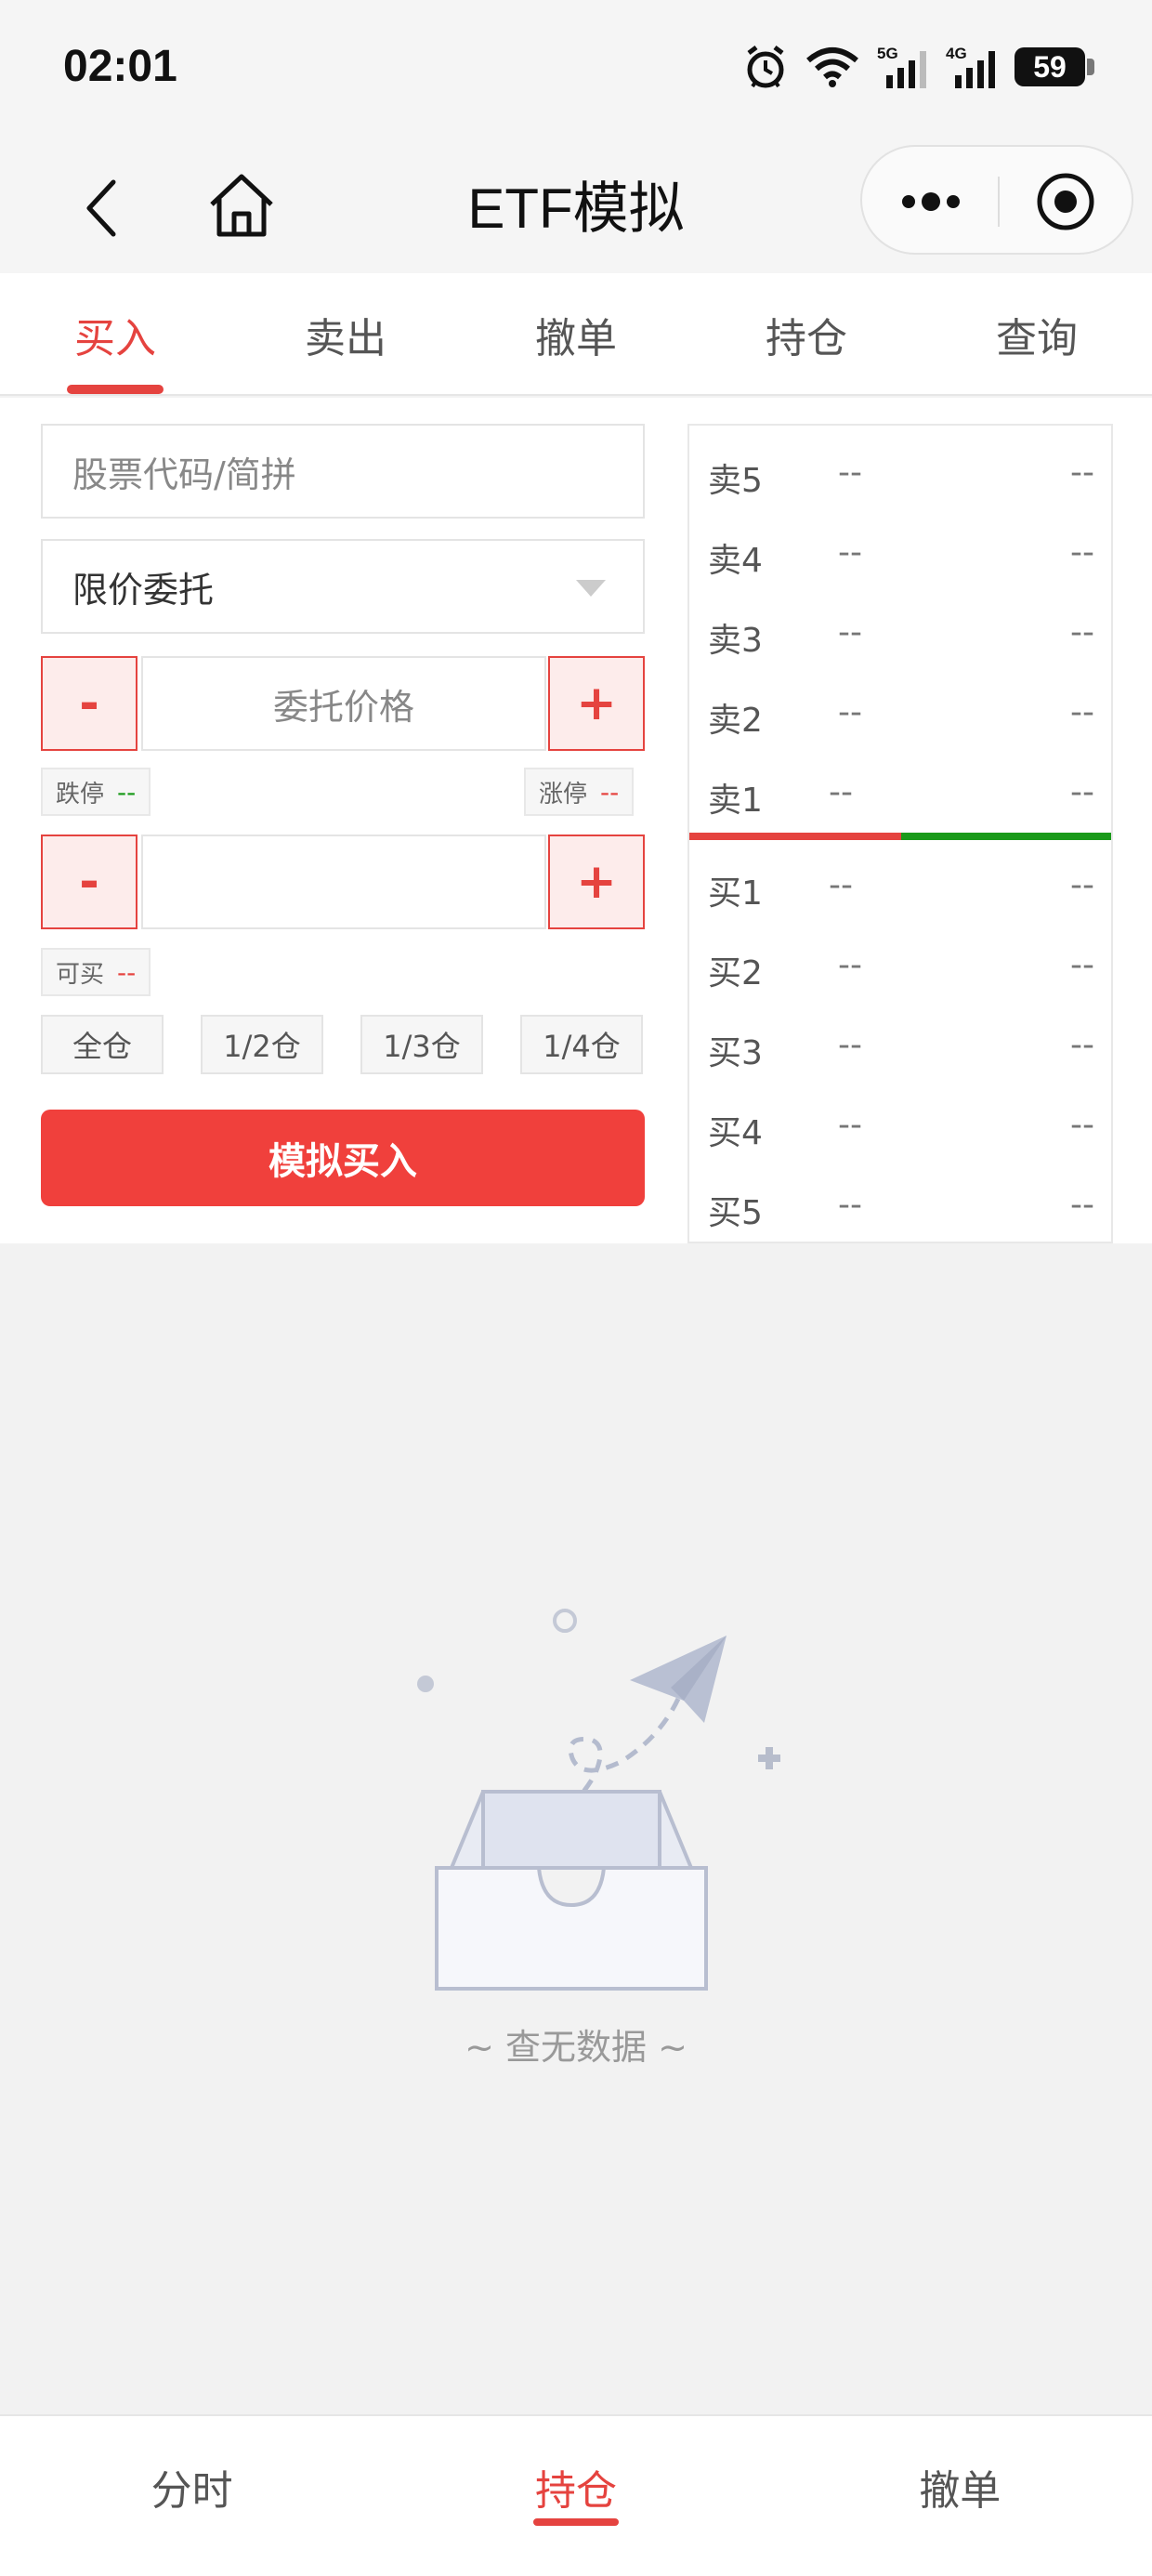 The height and width of the screenshot is (2576, 1152). What do you see at coordinates (89, 882) in the screenshot?
I see `quantity-minus-button: -` at bounding box center [89, 882].